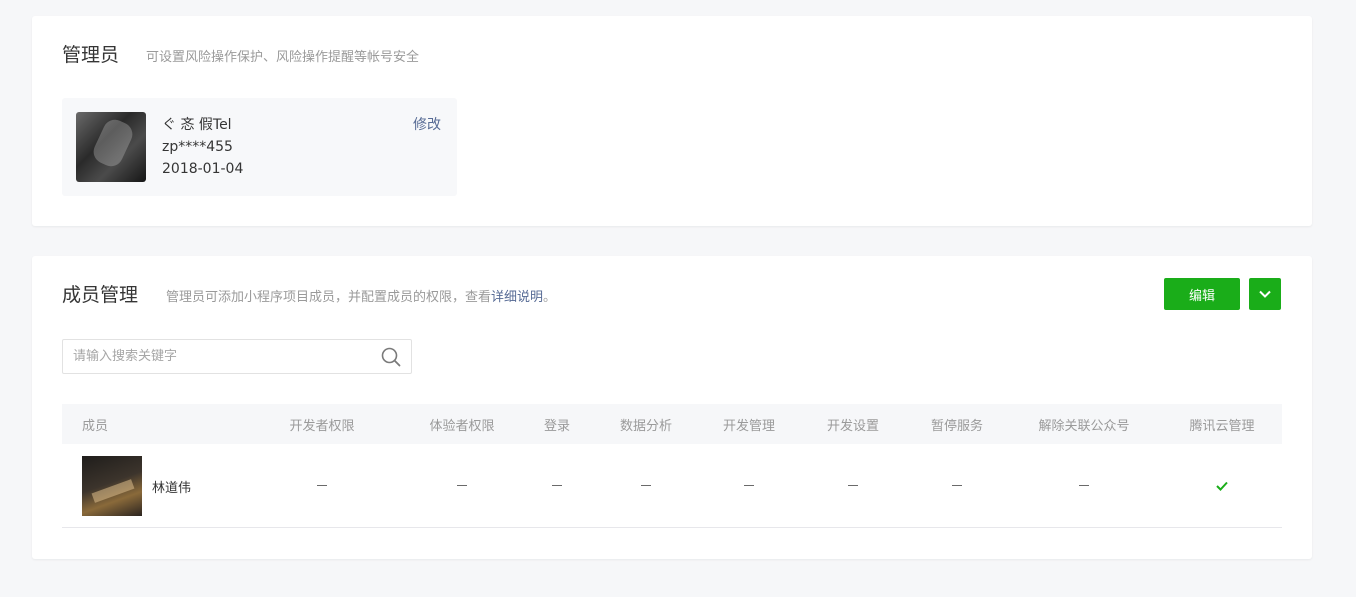 This screenshot has width=1356, height=597. I want to click on table-row: 林道伟, so click(672, 486).